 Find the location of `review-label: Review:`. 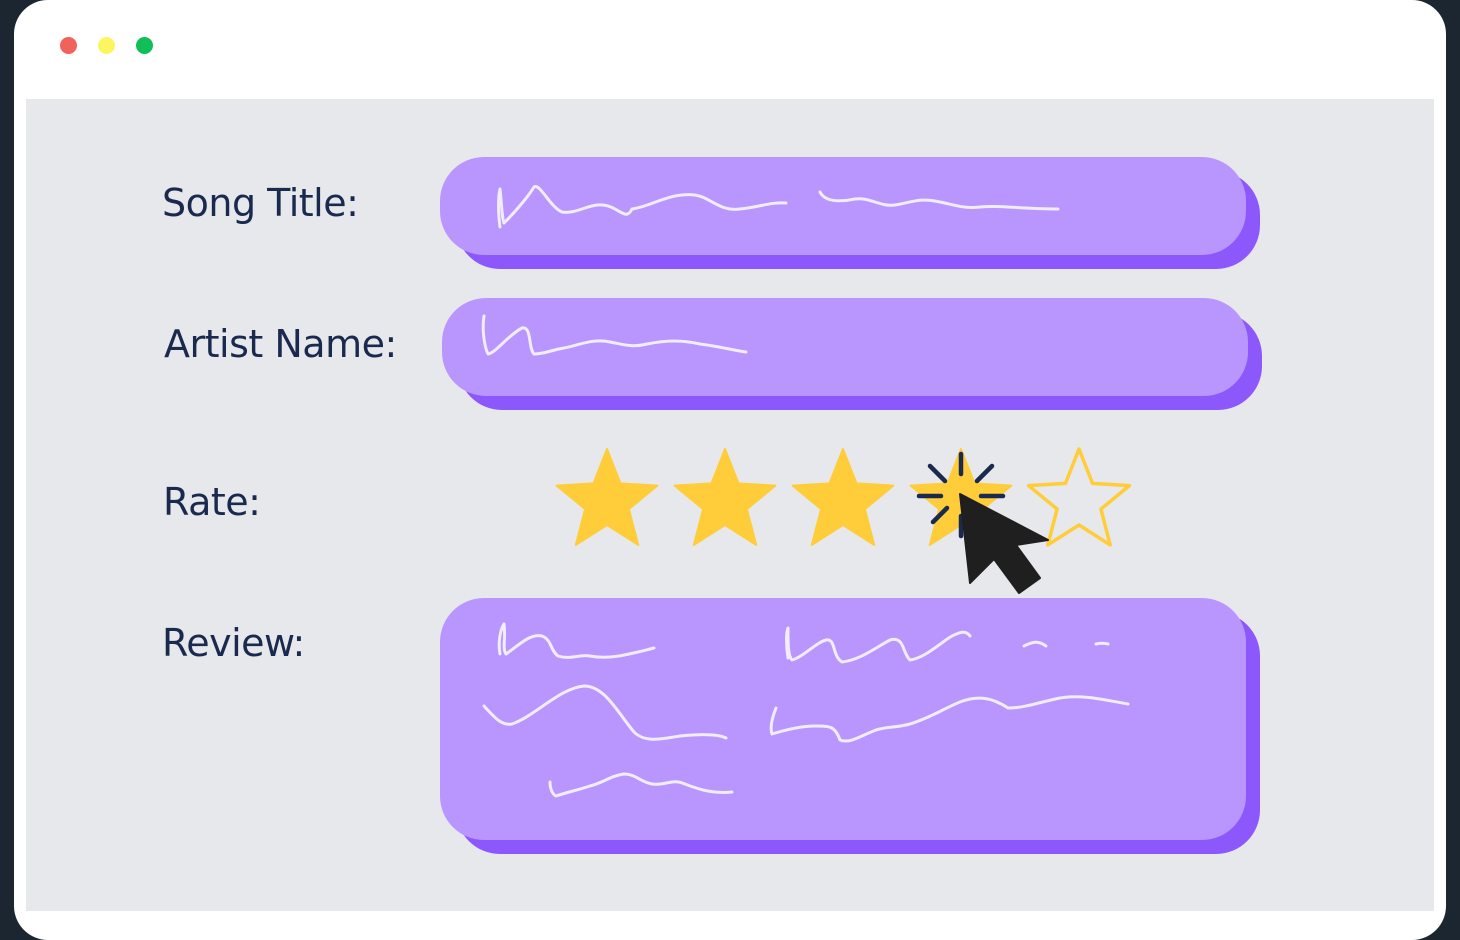

review-label: Review: is located at coordinates (233, 643).